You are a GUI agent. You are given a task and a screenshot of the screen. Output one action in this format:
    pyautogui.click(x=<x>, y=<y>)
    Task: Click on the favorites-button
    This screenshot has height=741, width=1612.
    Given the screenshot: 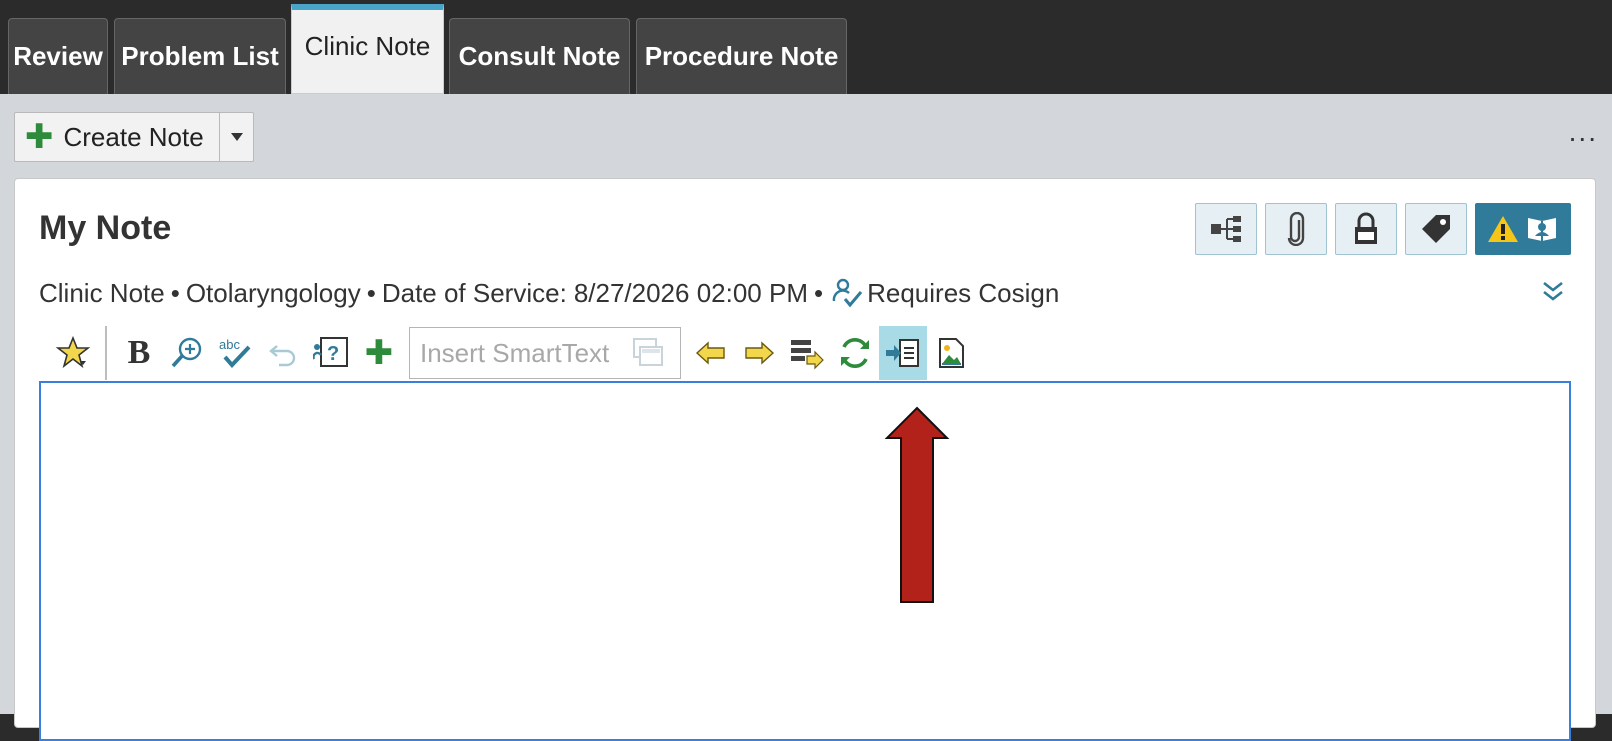 What is the action you would take?
    pyautogui.click(x=73, y=353)
    